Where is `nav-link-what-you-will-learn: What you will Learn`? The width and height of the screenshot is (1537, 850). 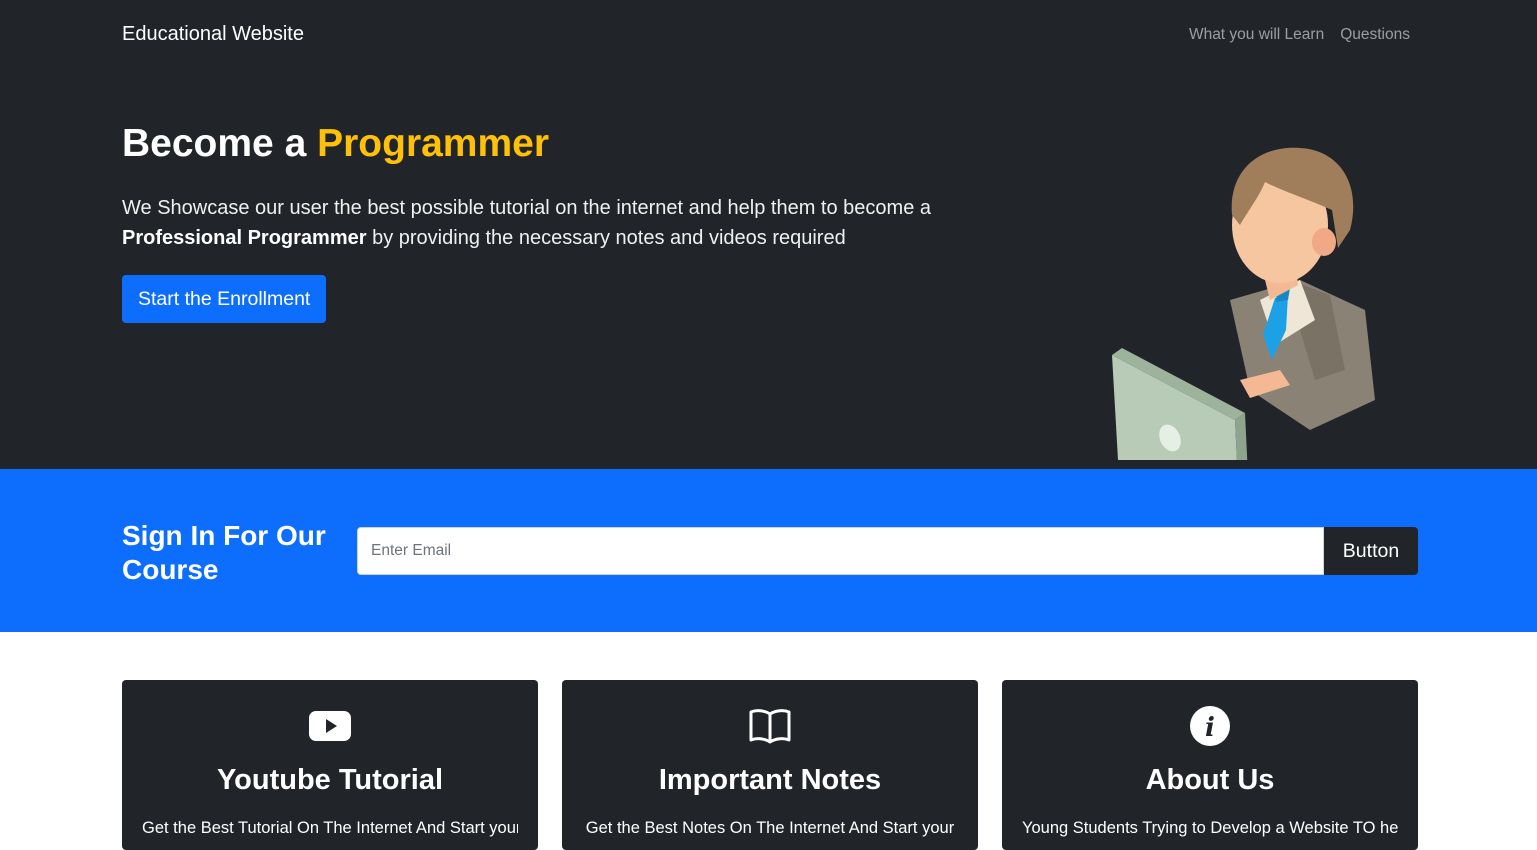
nav-link-what-you-will-learn: What you will Learn is located at coordinates (1256, 35).